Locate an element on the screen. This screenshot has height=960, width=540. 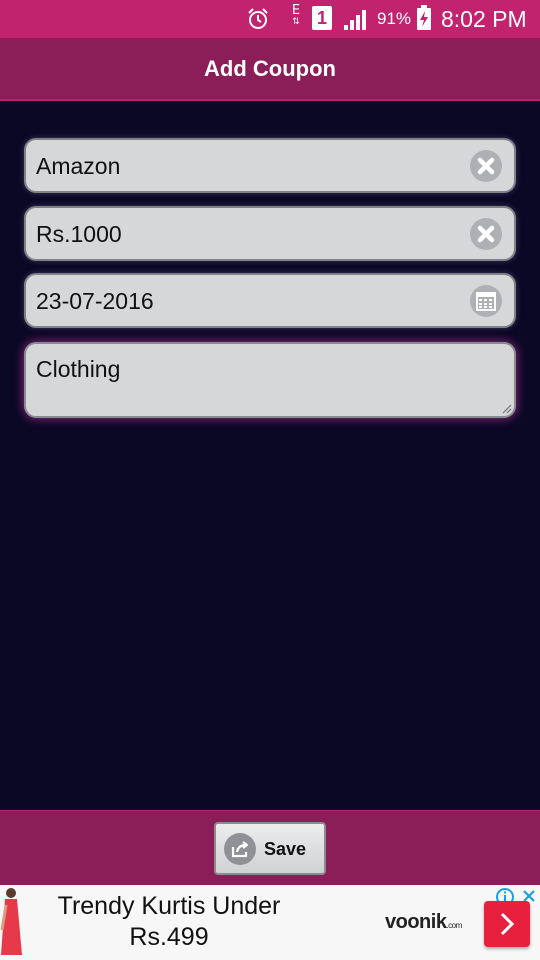
calendar-icon is located at coordinates (486, 301).